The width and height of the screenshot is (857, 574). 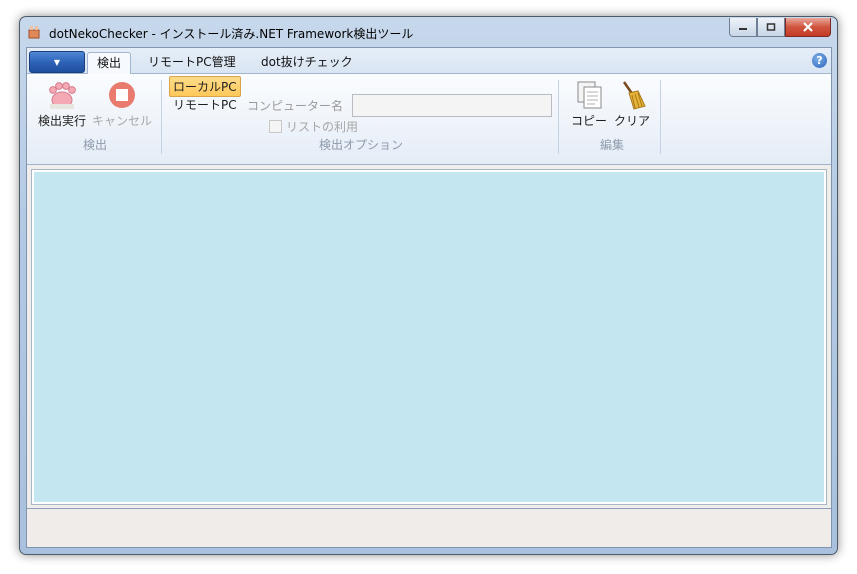 I want to click on tab-dot-check: dot抜けチェック, so click(x=307, y=62).